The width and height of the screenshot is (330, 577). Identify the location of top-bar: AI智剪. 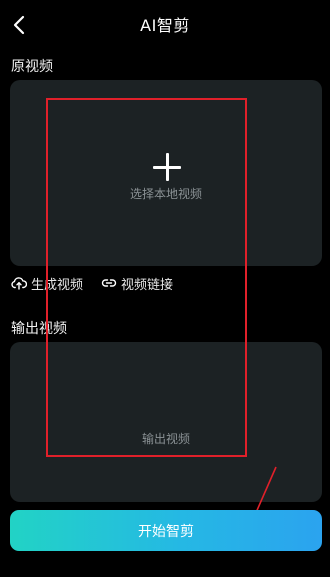
(165, 24).